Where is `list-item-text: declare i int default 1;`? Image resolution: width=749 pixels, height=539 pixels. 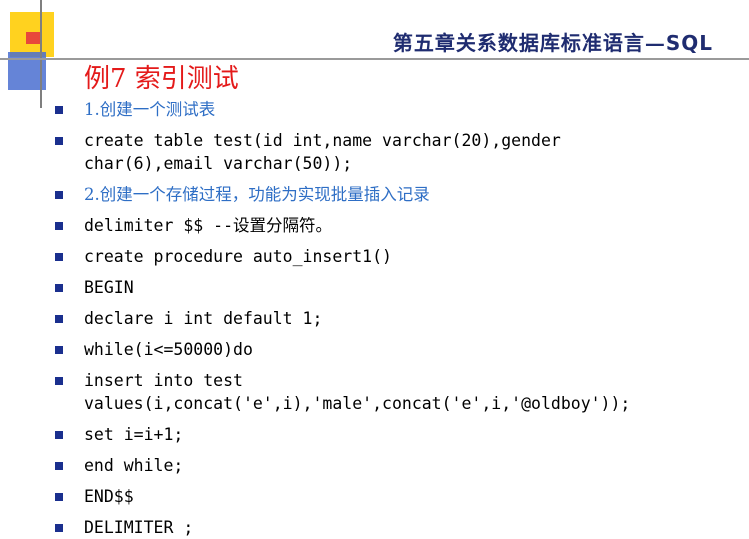 list-item-text: declare i int default 1; is located at coordinates (203, 318).